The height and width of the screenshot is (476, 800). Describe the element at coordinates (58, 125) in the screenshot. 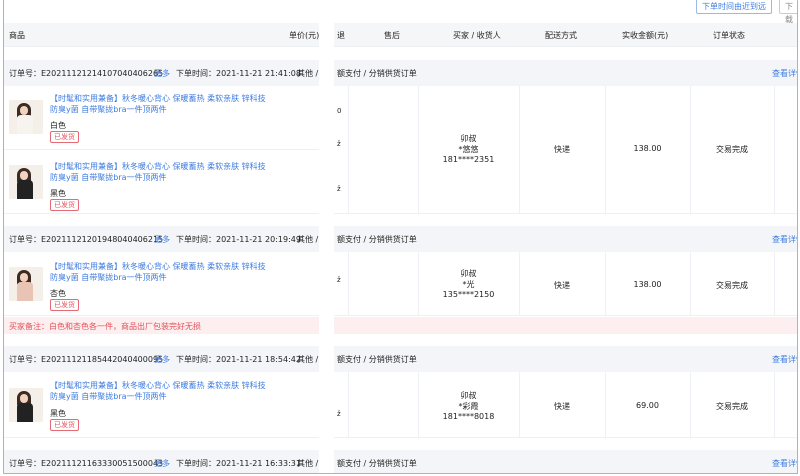

I see `product-sku: 白色` at that location.